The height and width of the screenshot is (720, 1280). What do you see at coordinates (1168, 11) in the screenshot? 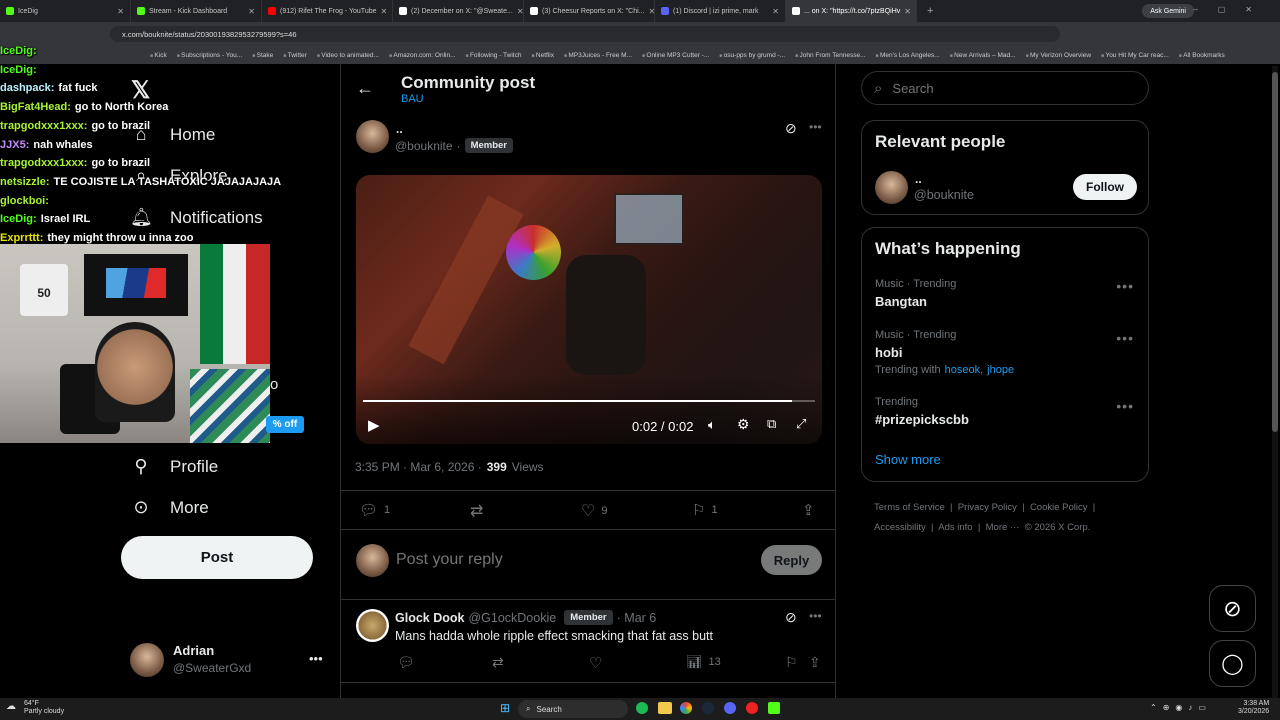
I see `ask-gemini-button: Ask Gemini` at bounding box center [1168, 11].